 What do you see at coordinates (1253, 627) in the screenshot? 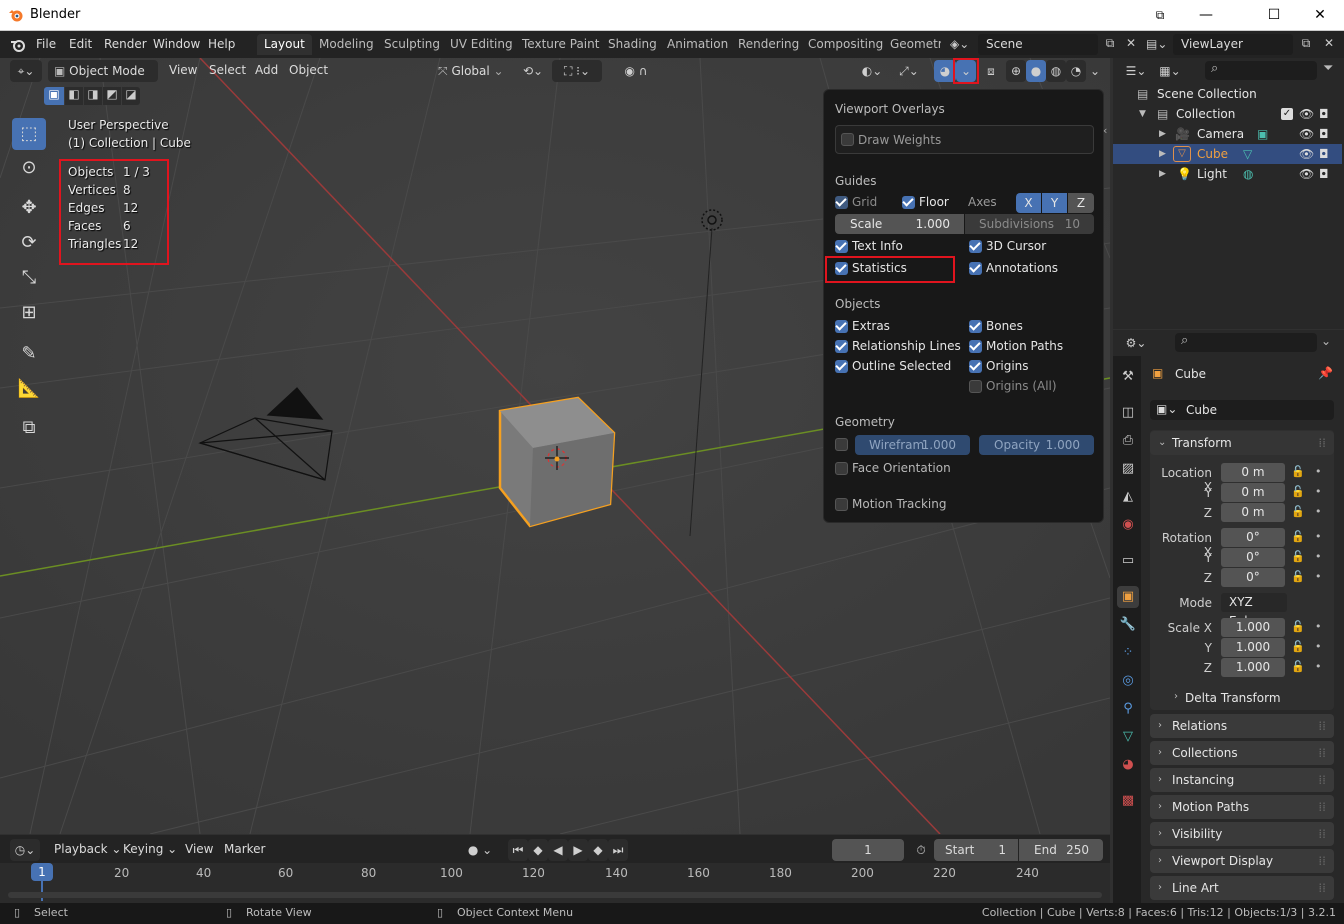
I see `scale-x-field: 1.000` at bounding box center [1253, 627].